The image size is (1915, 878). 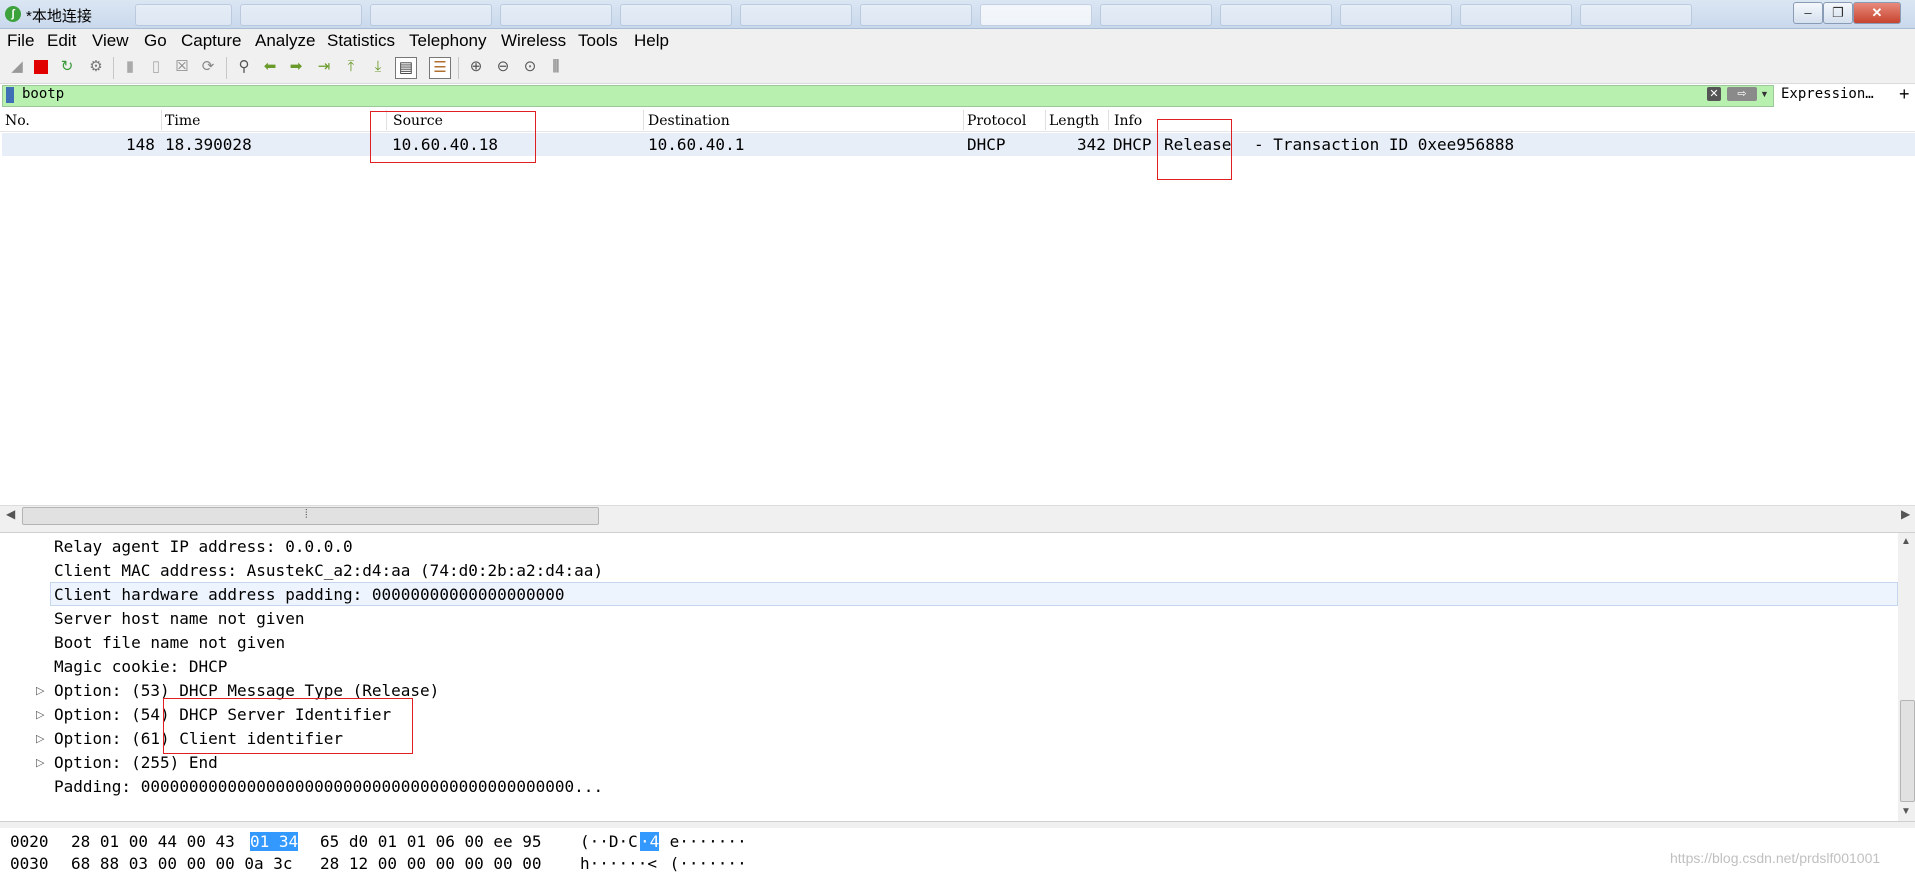 I want to click on bytes-ascii: (·······, so click(x=703, y=863).